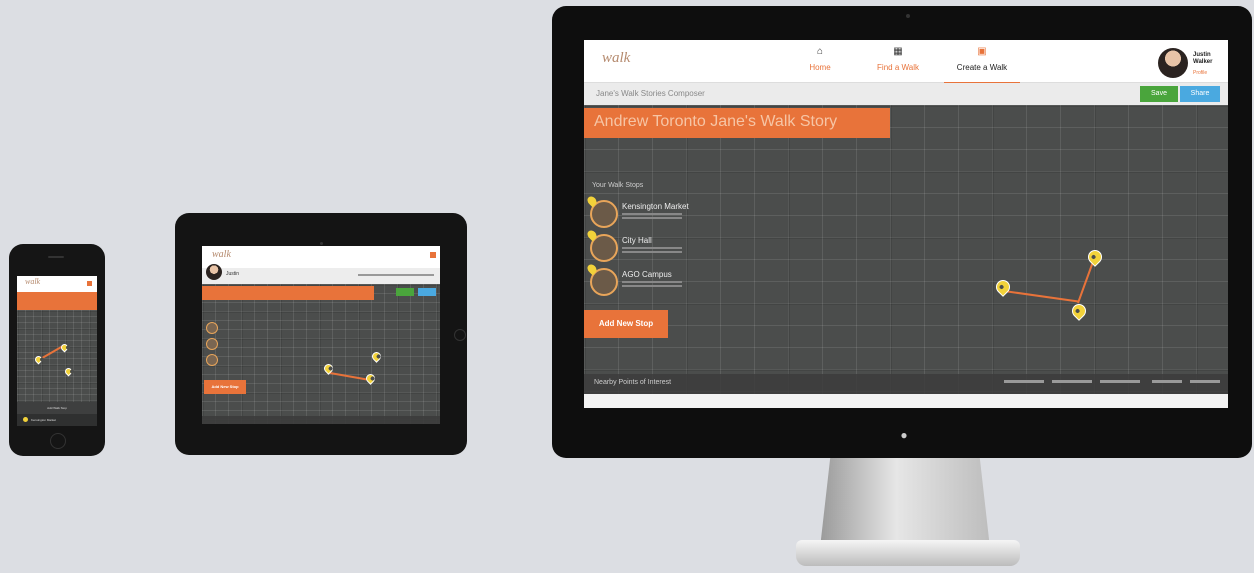  What do you see at coordinates (633, 382) in the screenshot?
I see `points-of-interest-title: Nearby Points of Interest` at bounding box center [633, 382].